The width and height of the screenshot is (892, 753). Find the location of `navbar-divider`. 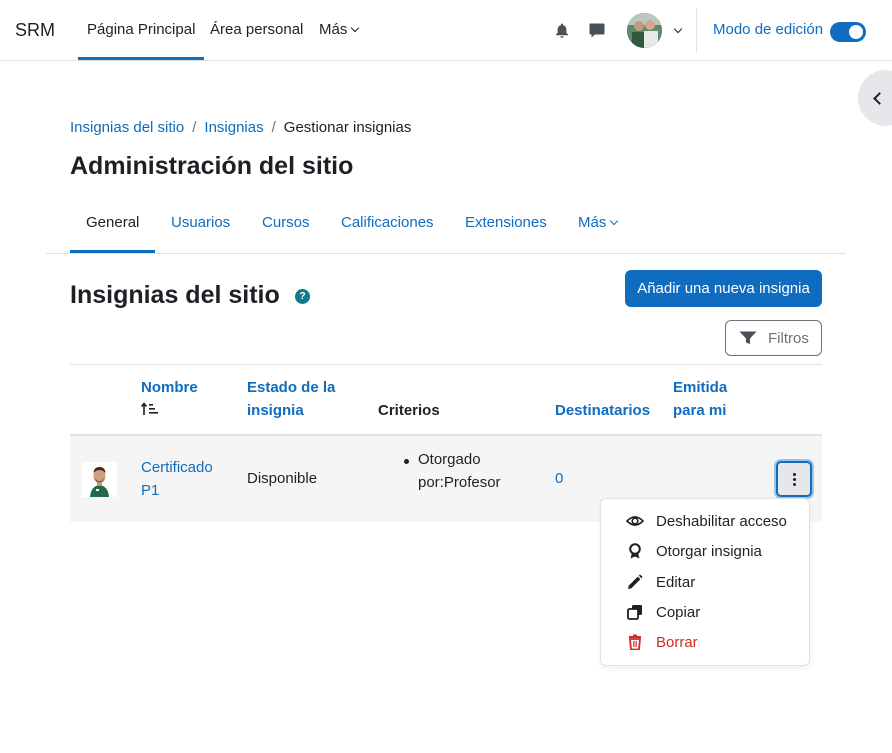

navbar-divider is located at coordinates (696, 30).